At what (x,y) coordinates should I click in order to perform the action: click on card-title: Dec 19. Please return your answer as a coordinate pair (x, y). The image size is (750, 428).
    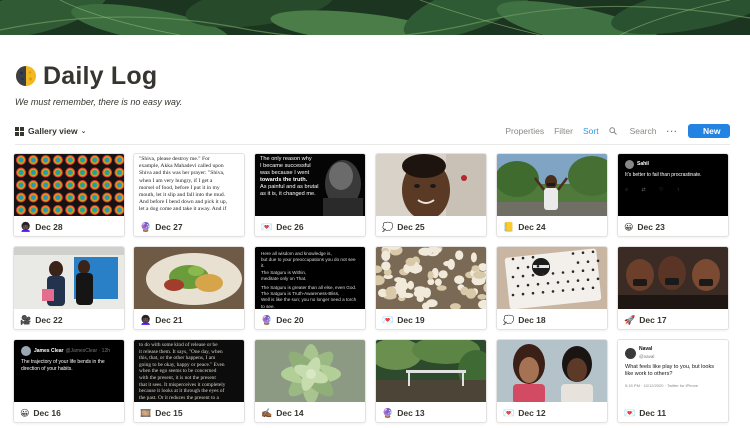
    Looking at the image, I should click on (411, 320).